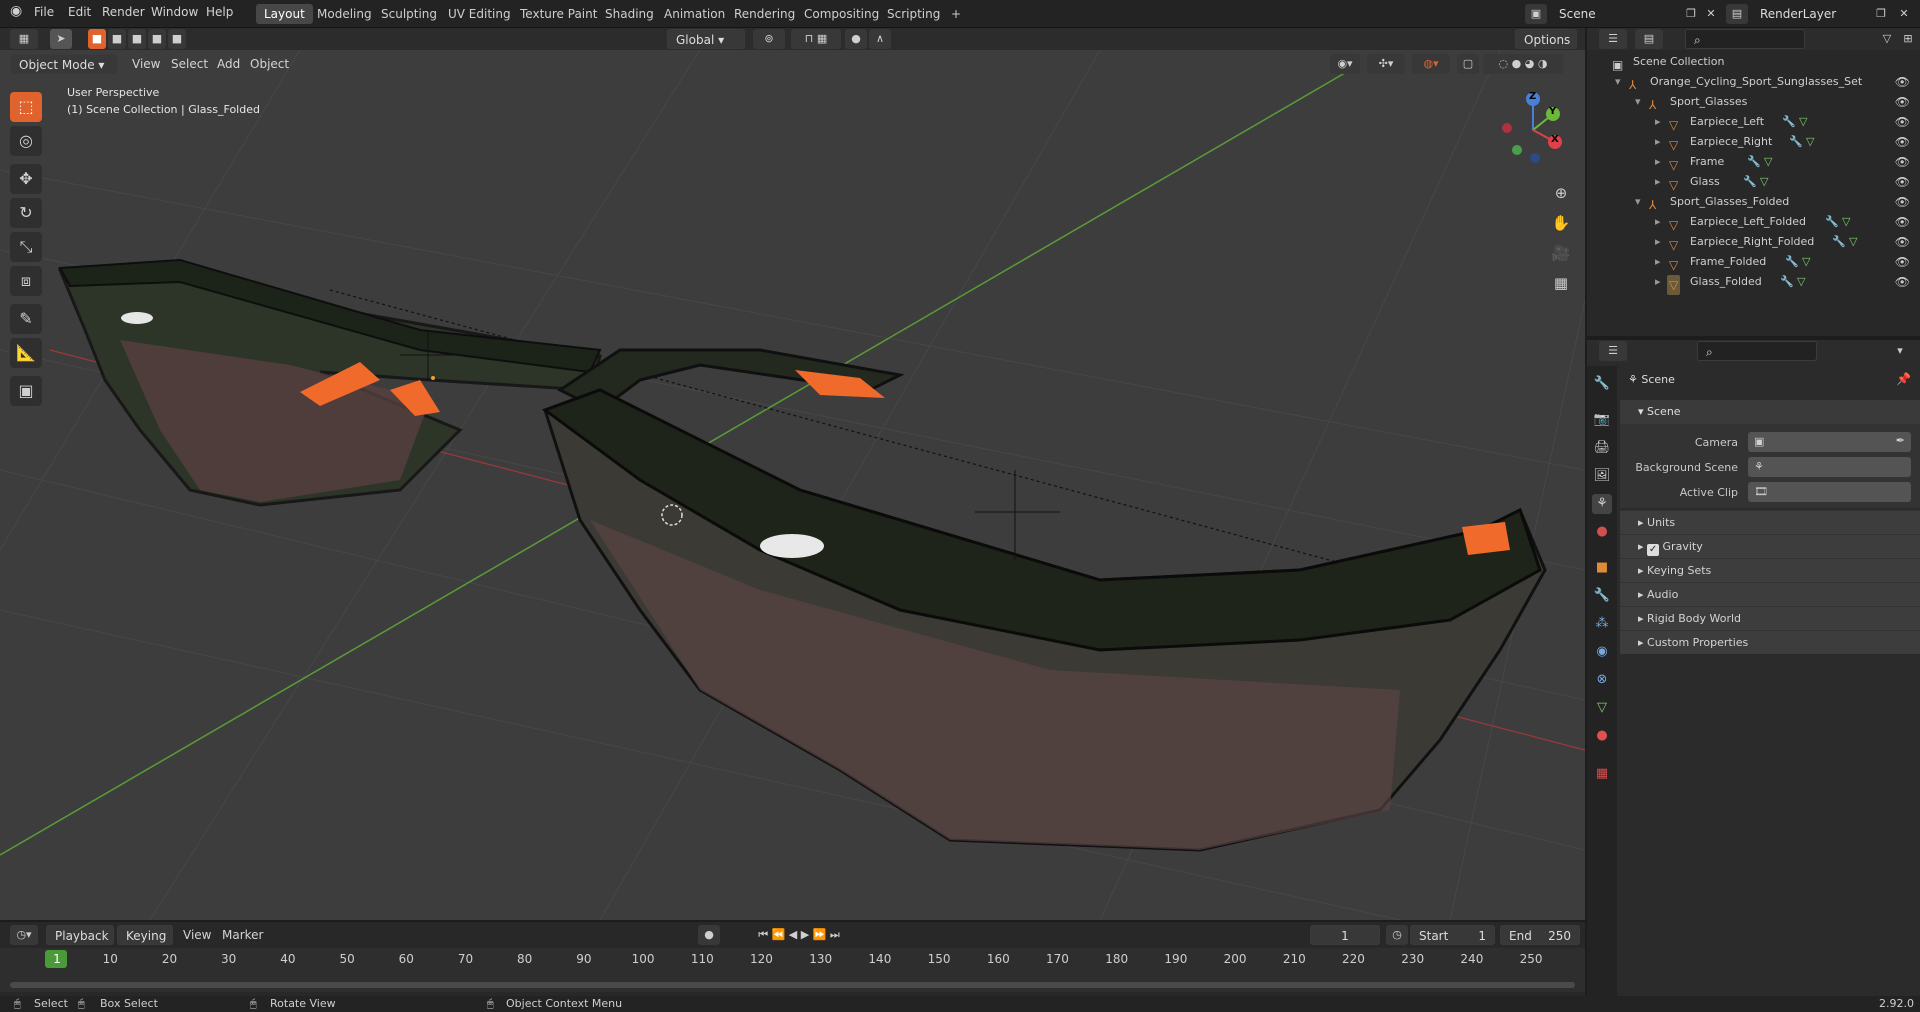 The image size is (1920, 1012). What do you see at coordinates (1345, 935) in the screenshot?
I see `current-frame-field: 1` at bounding box center [1345, 935].